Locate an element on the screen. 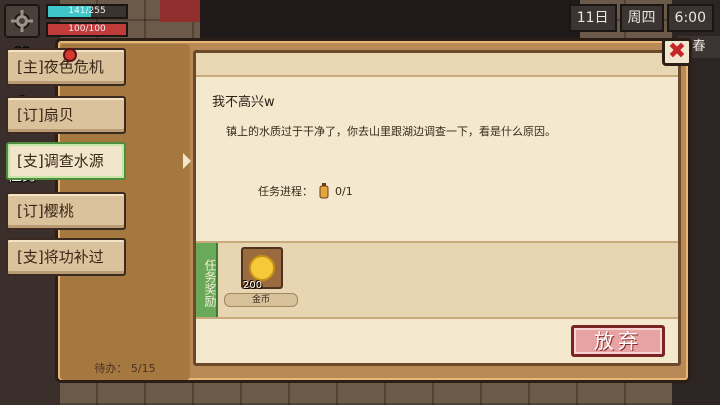  dark-area is located at coordinates (390, 19).